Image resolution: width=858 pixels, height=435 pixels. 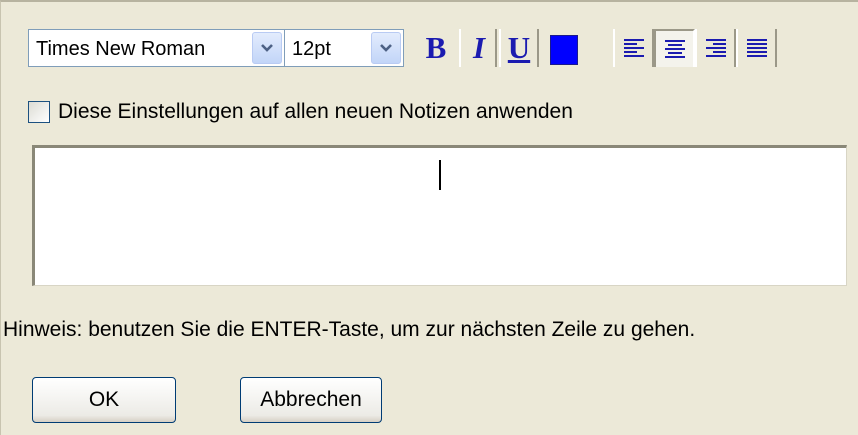 I want to click on align-left-icon, so click(x=633, y=48).